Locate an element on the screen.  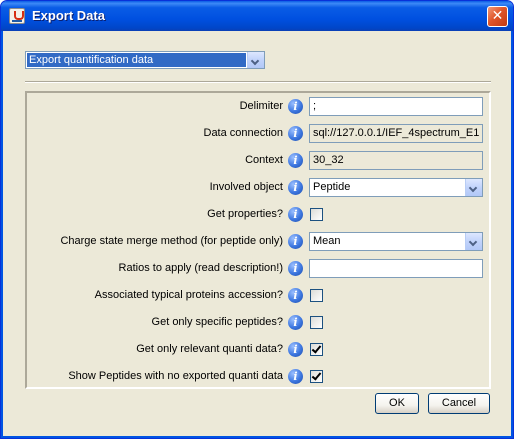
specific-peptides-label: Get only specific peptides? is located at coordinates (217, 322).